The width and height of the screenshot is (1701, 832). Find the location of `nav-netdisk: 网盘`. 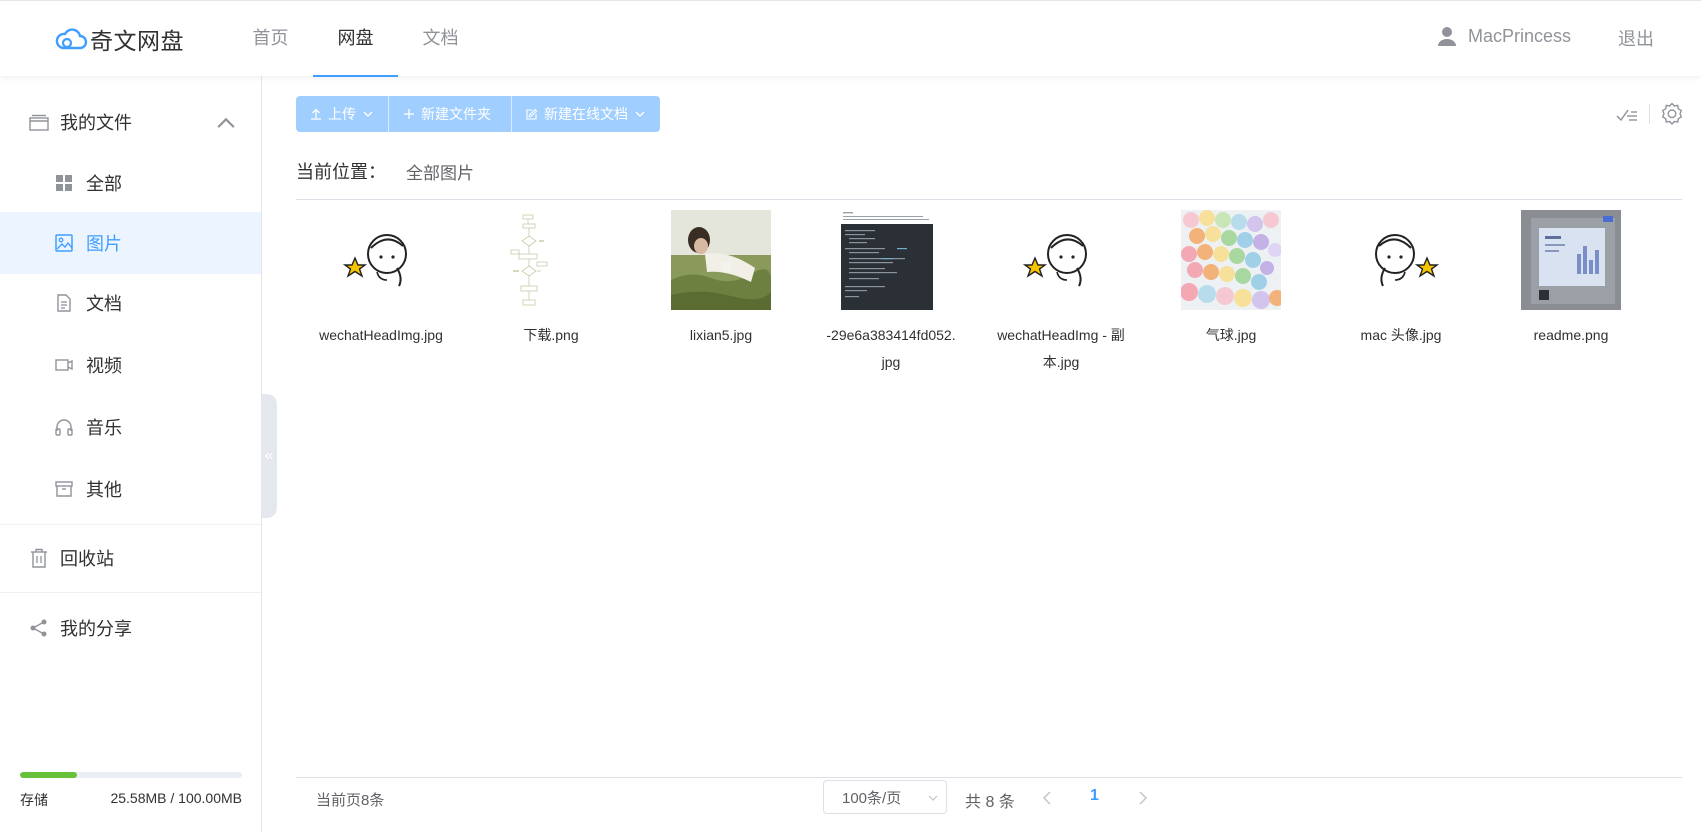

nav-netdisk: 网盘 is located at coordinates (355, 39).